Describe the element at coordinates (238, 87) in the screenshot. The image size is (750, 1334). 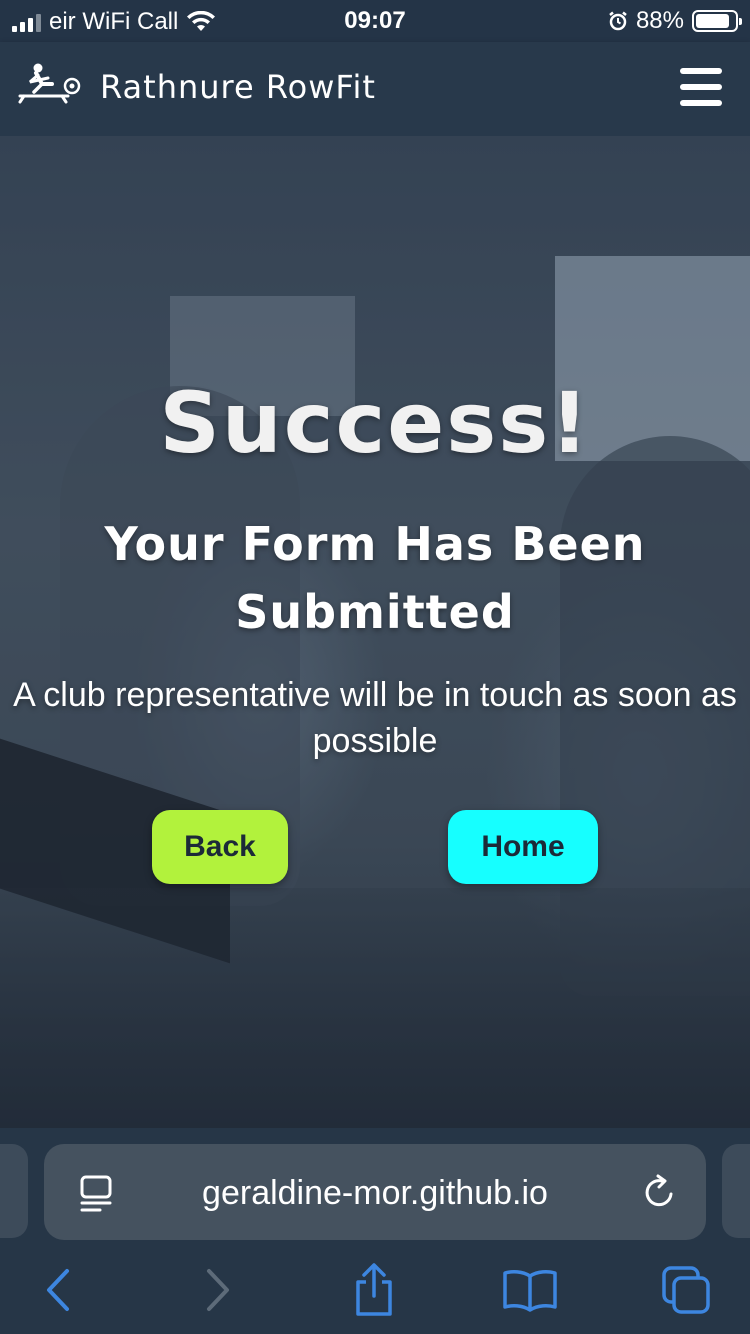
I see `brand-name: Rathnure RowFit` at that location.